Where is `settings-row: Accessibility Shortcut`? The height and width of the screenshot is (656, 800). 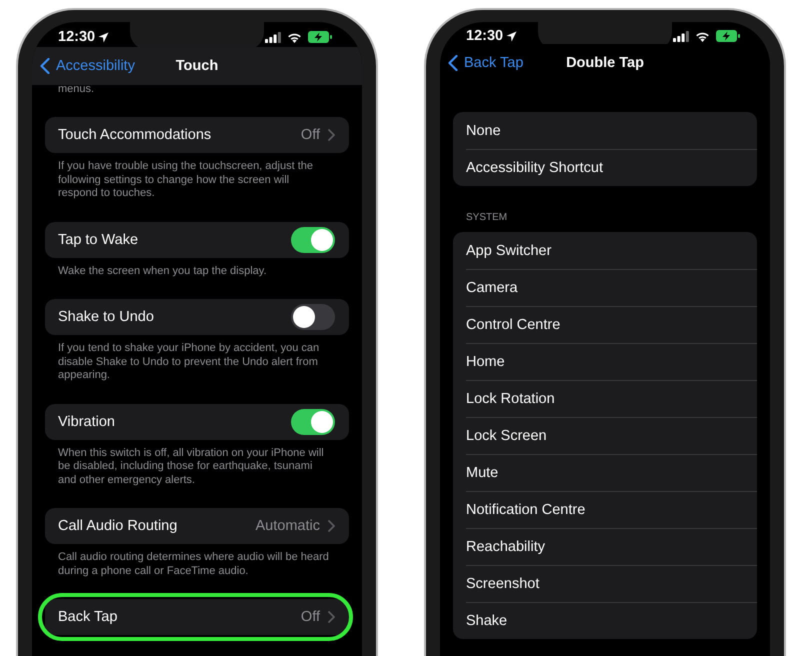 settings-row: Accessibility Shortcut is located at coordinates (605, 167).